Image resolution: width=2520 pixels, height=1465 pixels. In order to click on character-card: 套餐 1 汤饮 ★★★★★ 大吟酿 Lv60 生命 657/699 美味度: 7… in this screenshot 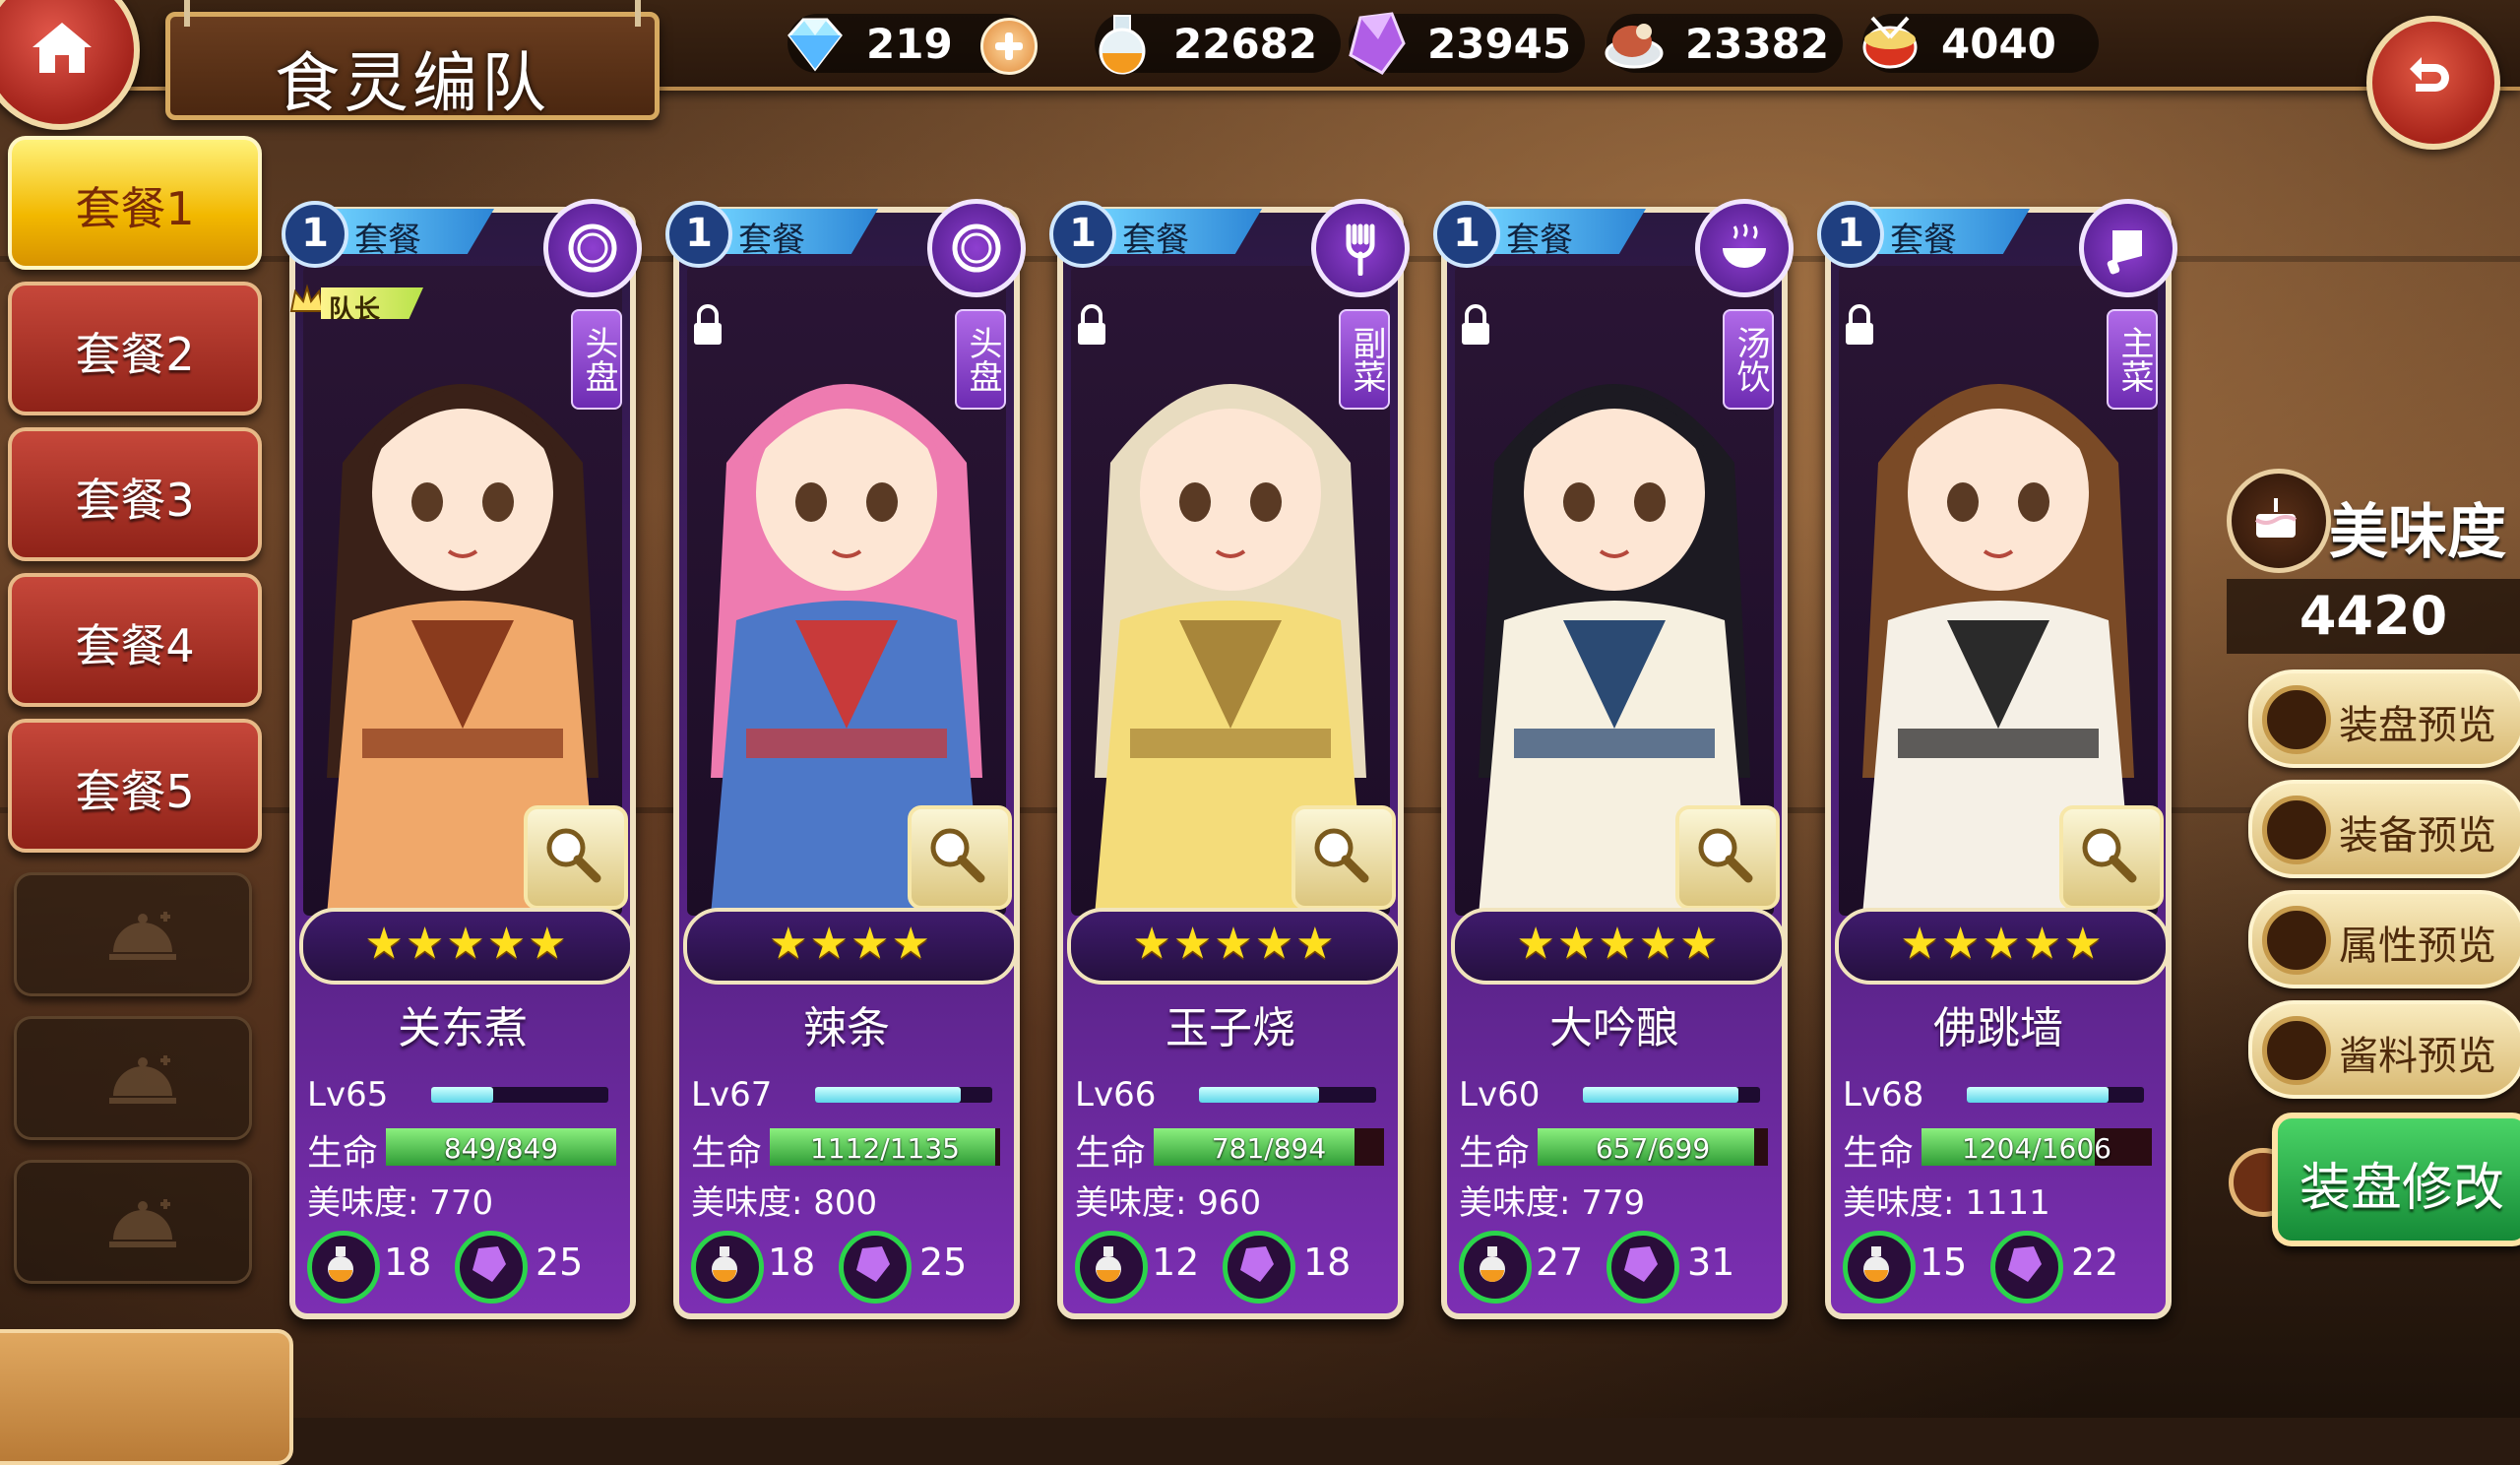, I will do `click(1613, 759)`.